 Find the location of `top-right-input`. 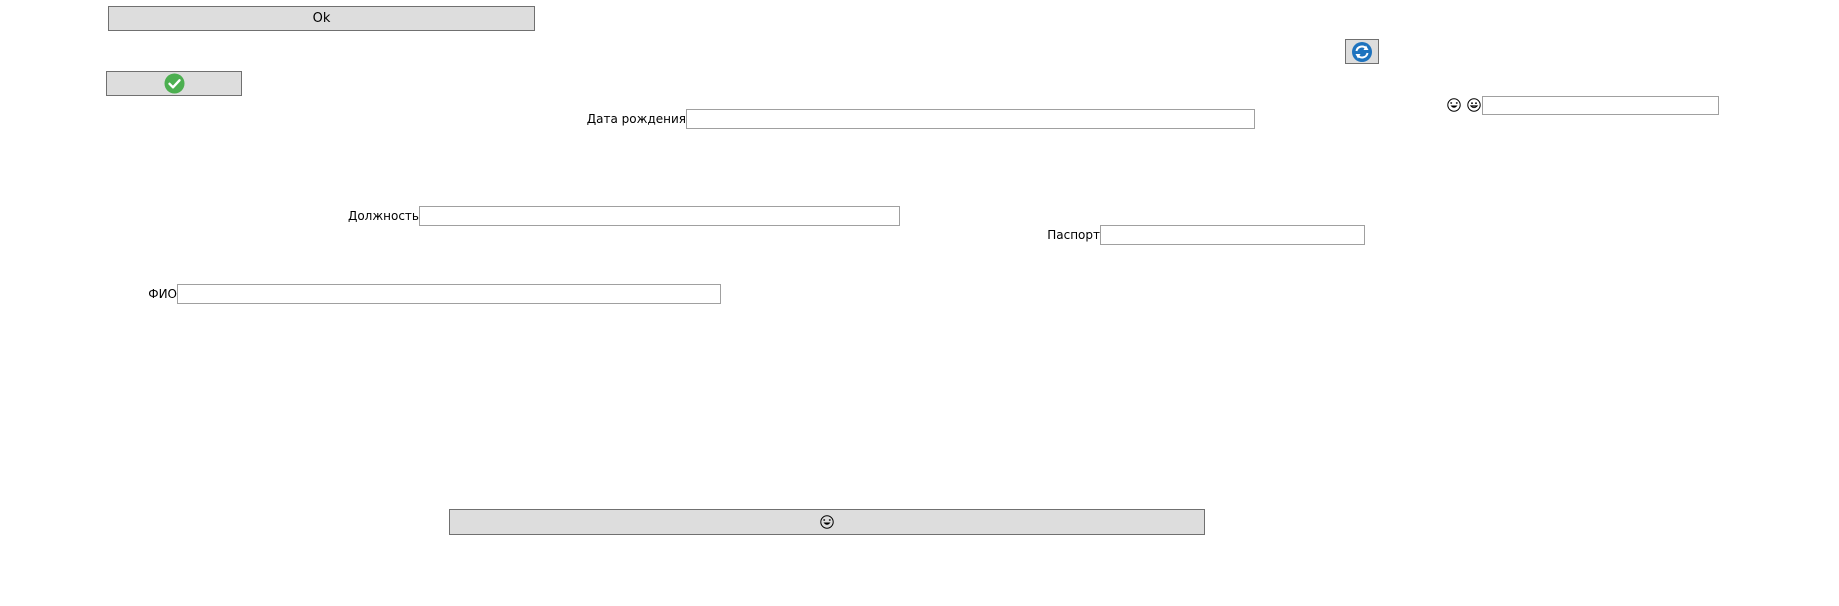

top-right-input is located at coordinates (1600, 105).